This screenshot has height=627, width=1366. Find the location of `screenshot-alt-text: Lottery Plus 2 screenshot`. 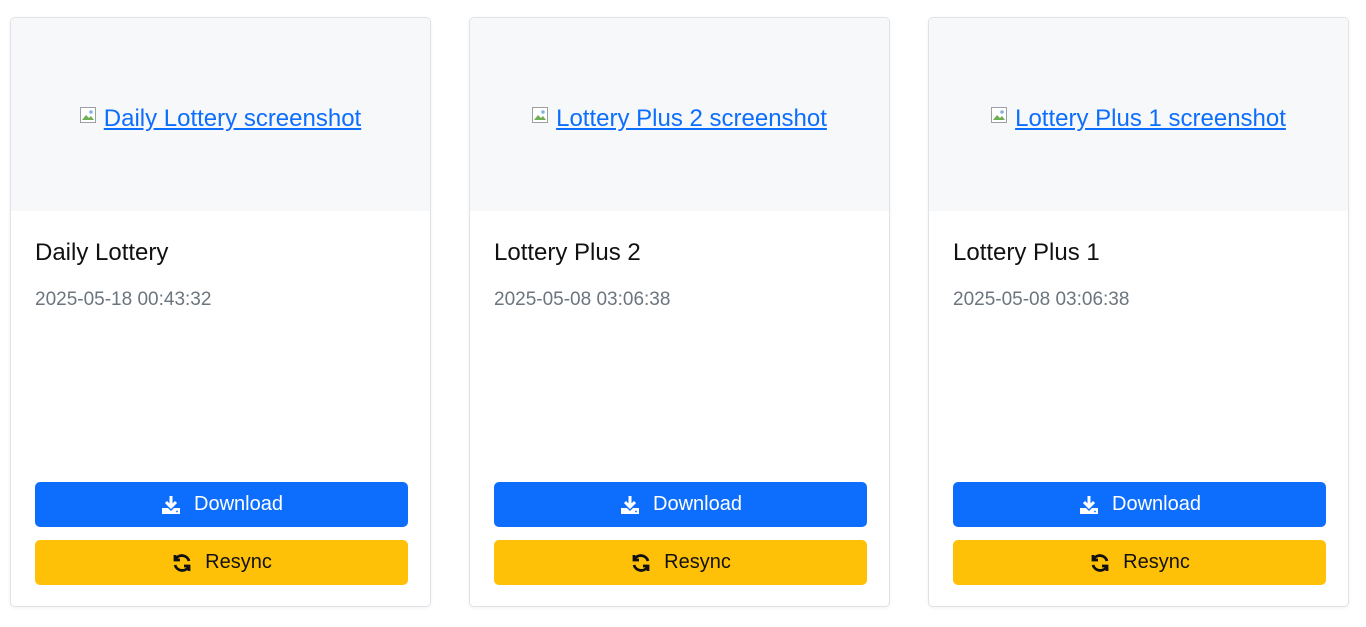

screenshot-alt-text: Lottery Plus 2 screenshot is located at coordinates (691, 118).